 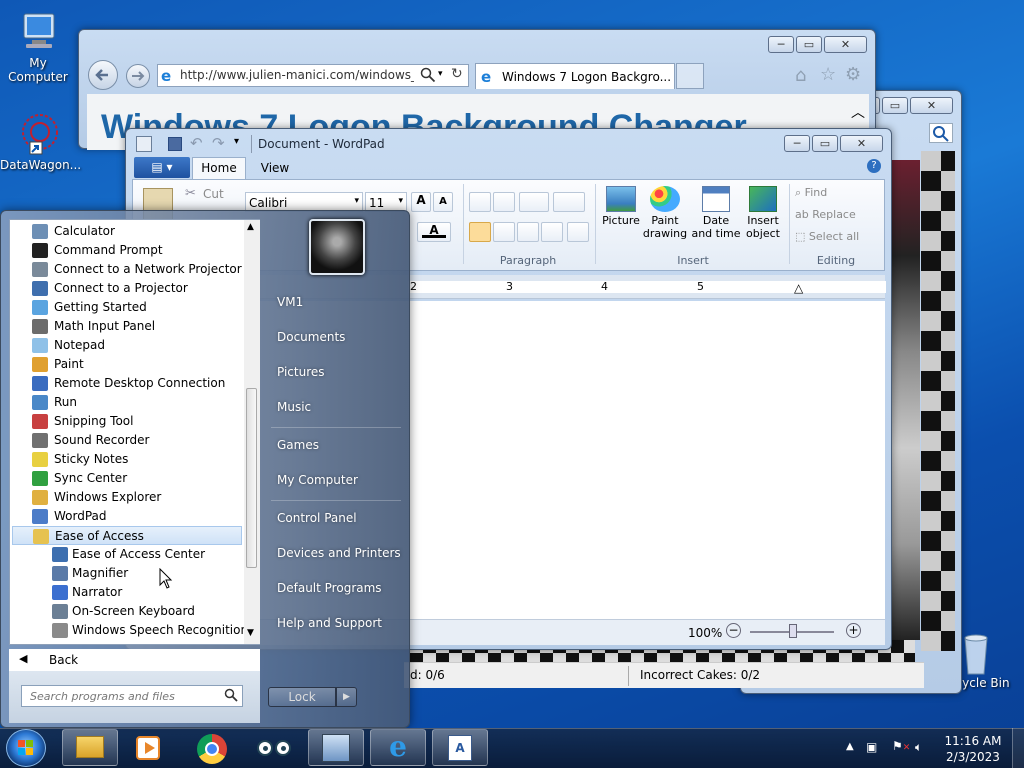 I want to click on scroll-down-icon: ▼, so click(x=250, y=633).